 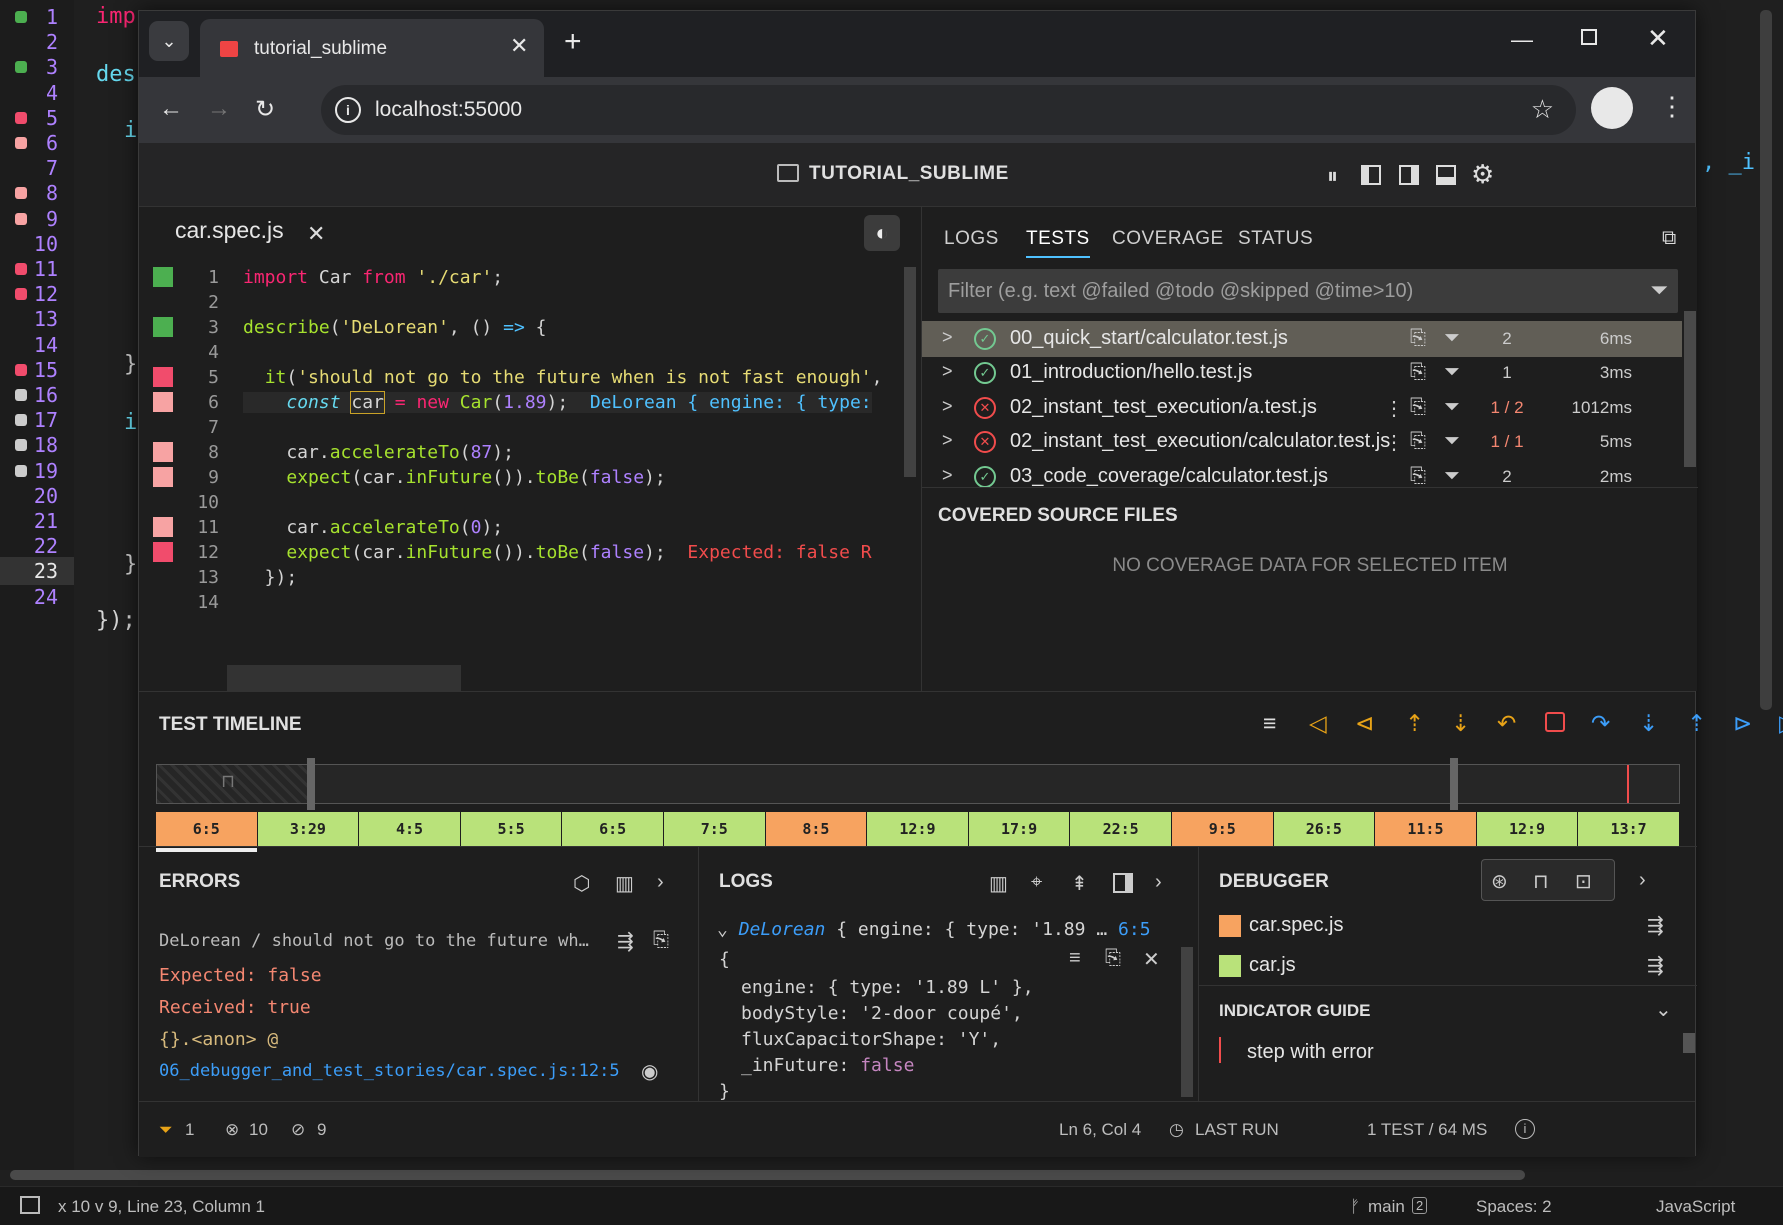 What do you see at coordinates (321, 1130) in the screenshot?
I see `passed-count: 9` at bounding box center [321, 1130].